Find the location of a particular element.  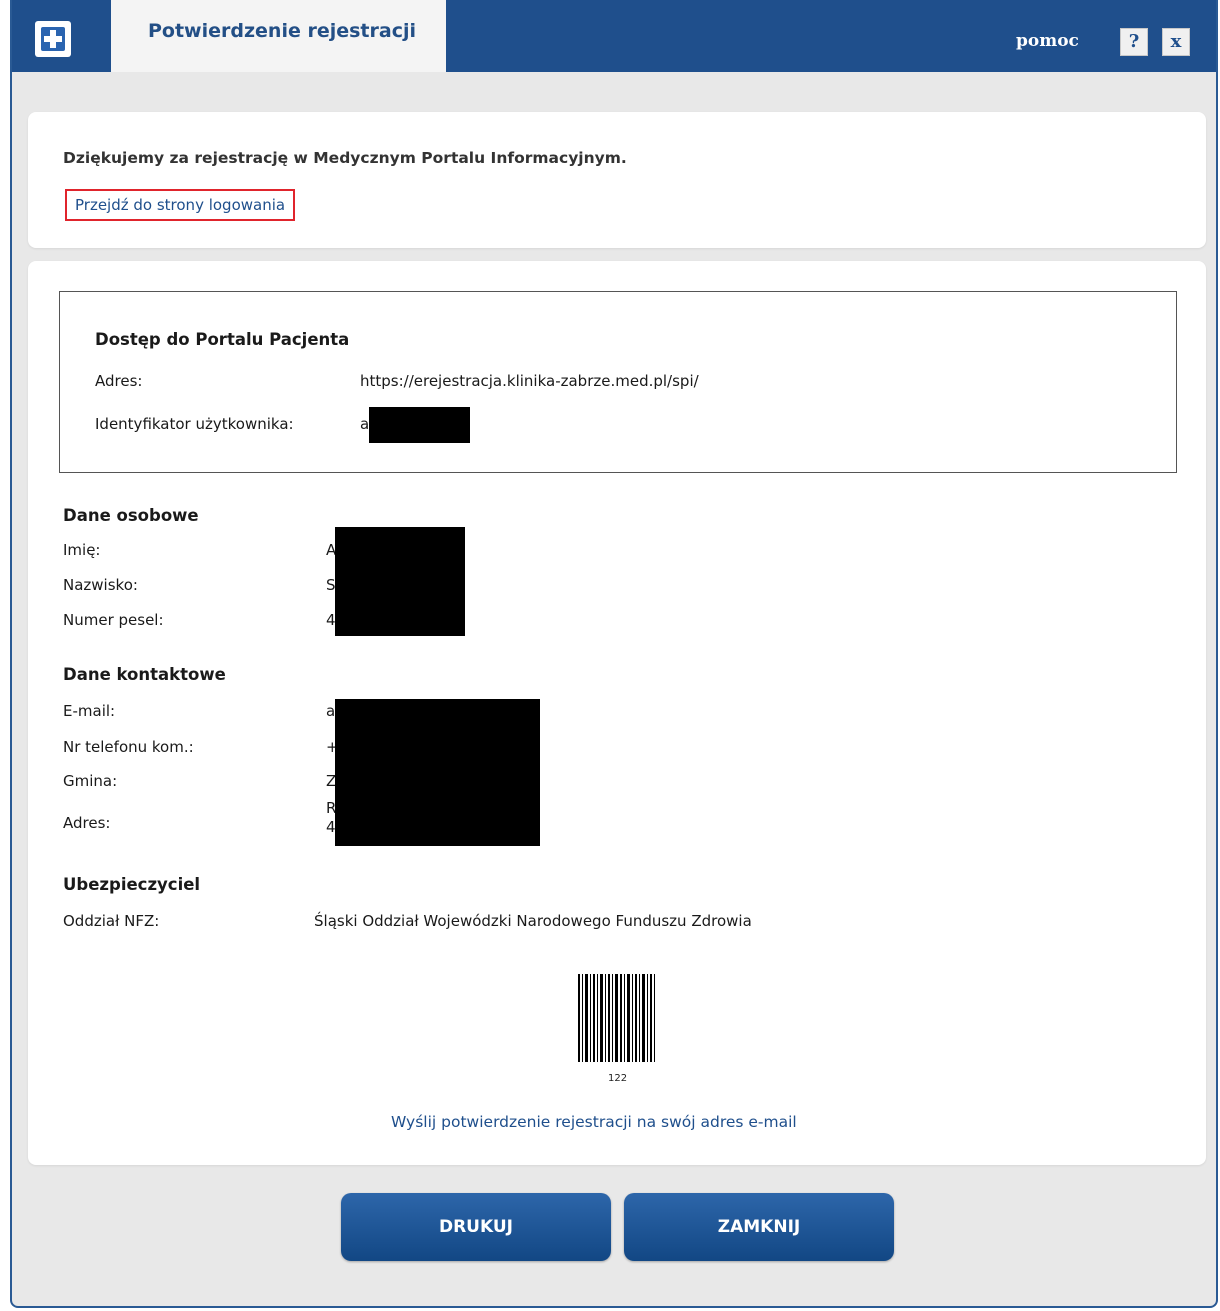

print-button: DRUKUJ is located at coordinates (476, 1227).